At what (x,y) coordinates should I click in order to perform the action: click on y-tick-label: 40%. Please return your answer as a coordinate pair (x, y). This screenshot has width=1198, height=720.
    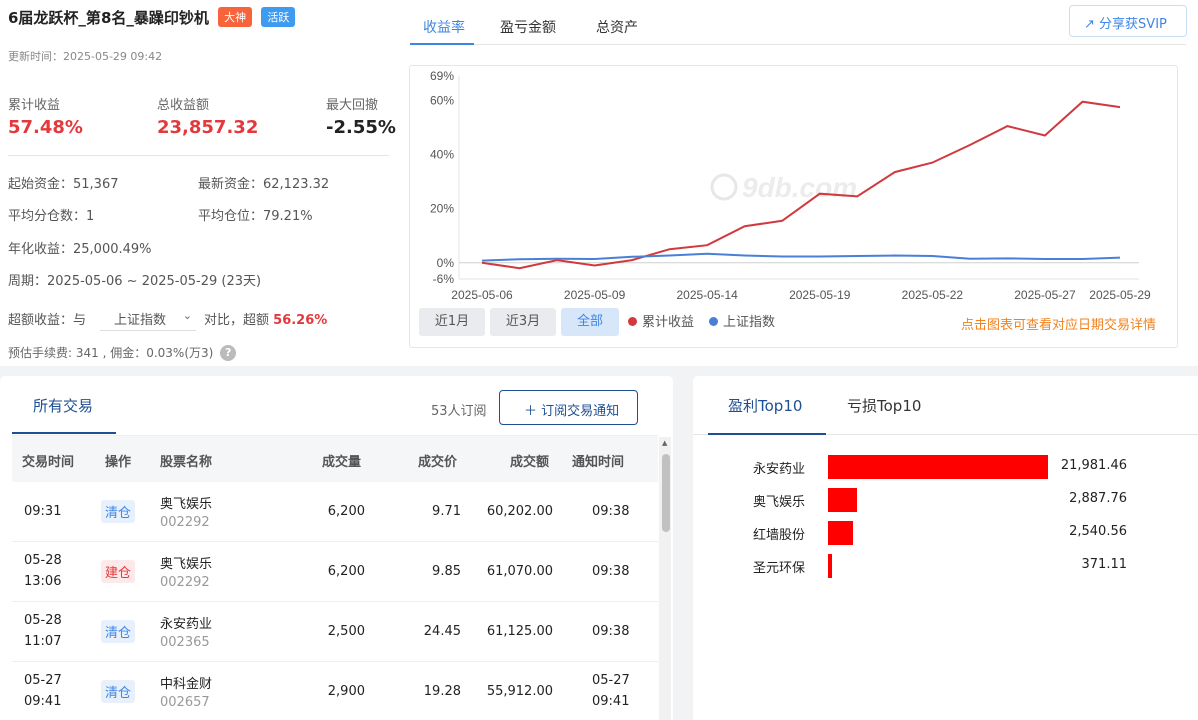
    Looking at the image, I should click on (442, 154).